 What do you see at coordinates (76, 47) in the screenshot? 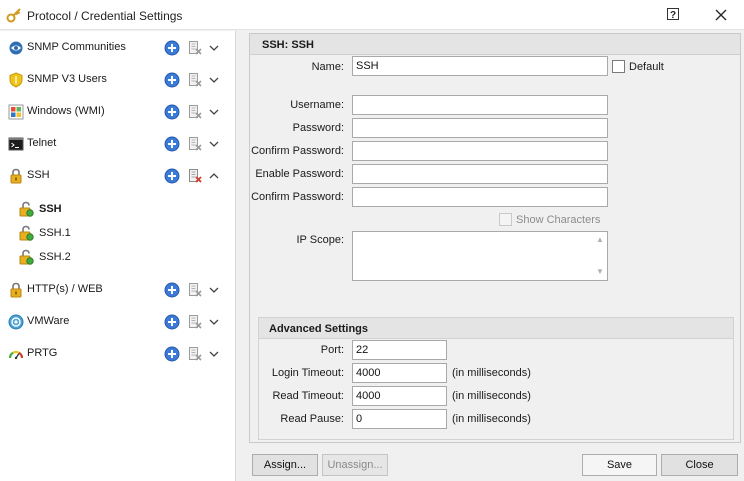
I see `sidebar-item-label: SNMP Communities` at bounding box center [76, 47].